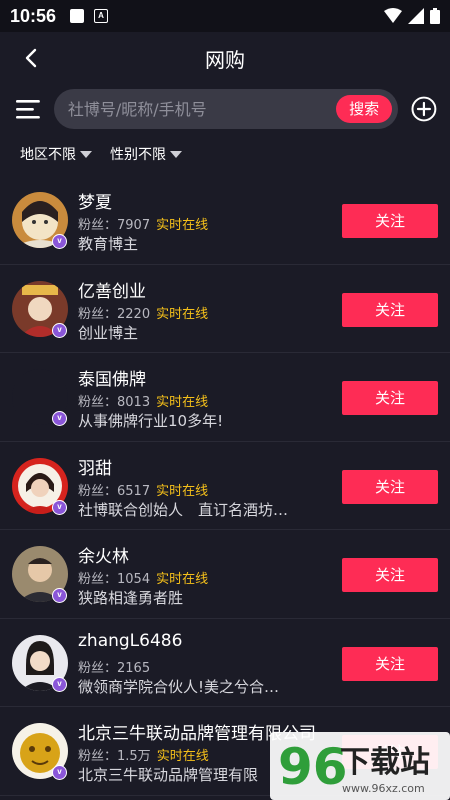  I want to click on list-item: v zhangL6486 粉丝：2165 微领商学院合伙人!美之兮合… 关注, so click(225, 663).